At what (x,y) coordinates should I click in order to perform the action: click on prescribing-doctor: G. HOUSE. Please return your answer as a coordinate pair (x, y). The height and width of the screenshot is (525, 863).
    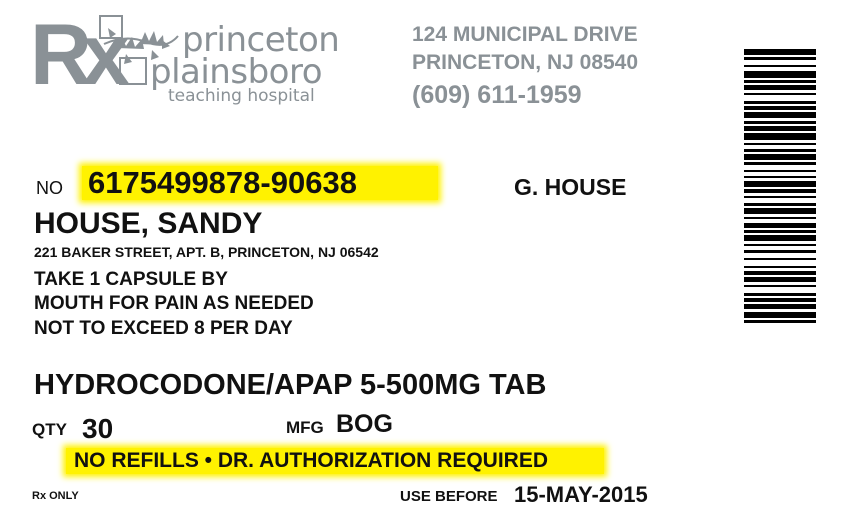
    Looking at the image, I should click on (570, 187).